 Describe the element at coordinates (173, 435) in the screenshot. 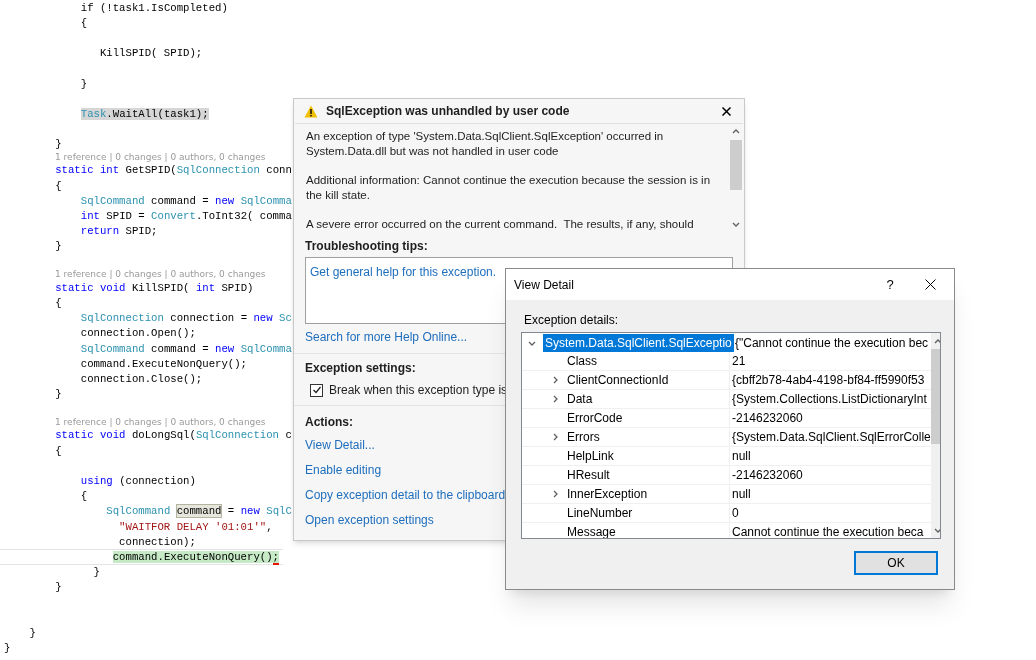

I see `code-line: static void doLongSql(SqlConnection c` at that location.